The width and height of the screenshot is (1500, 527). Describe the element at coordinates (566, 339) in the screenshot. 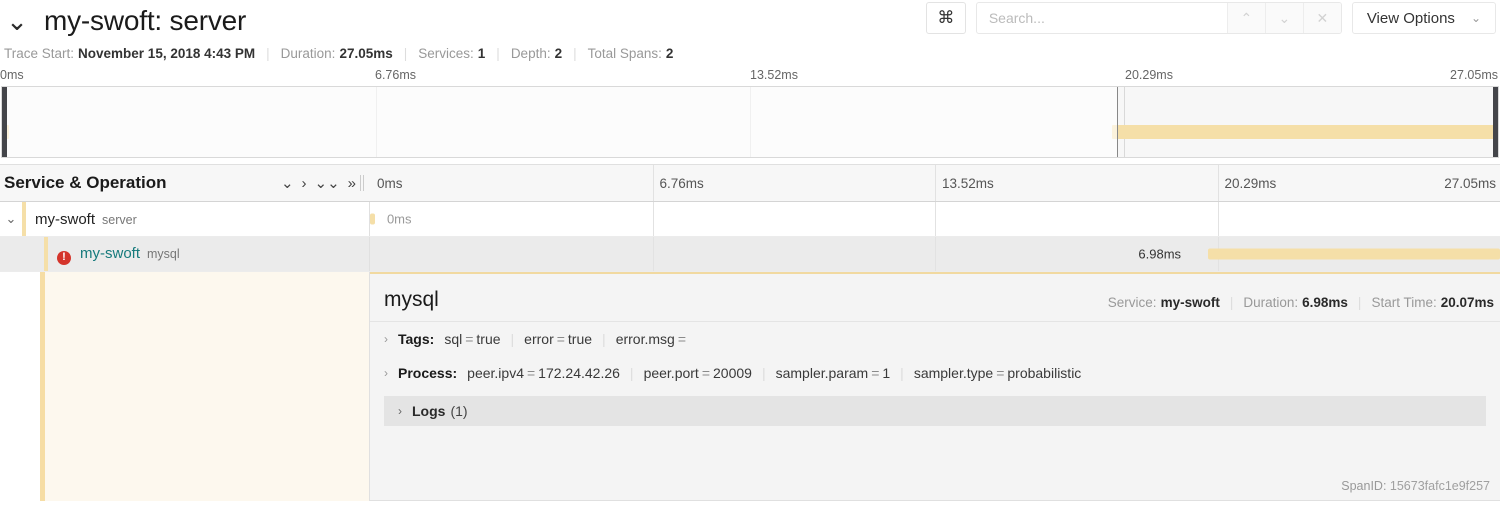

I see `tags-list: sql = true | error = true | error.msg =` at that location.